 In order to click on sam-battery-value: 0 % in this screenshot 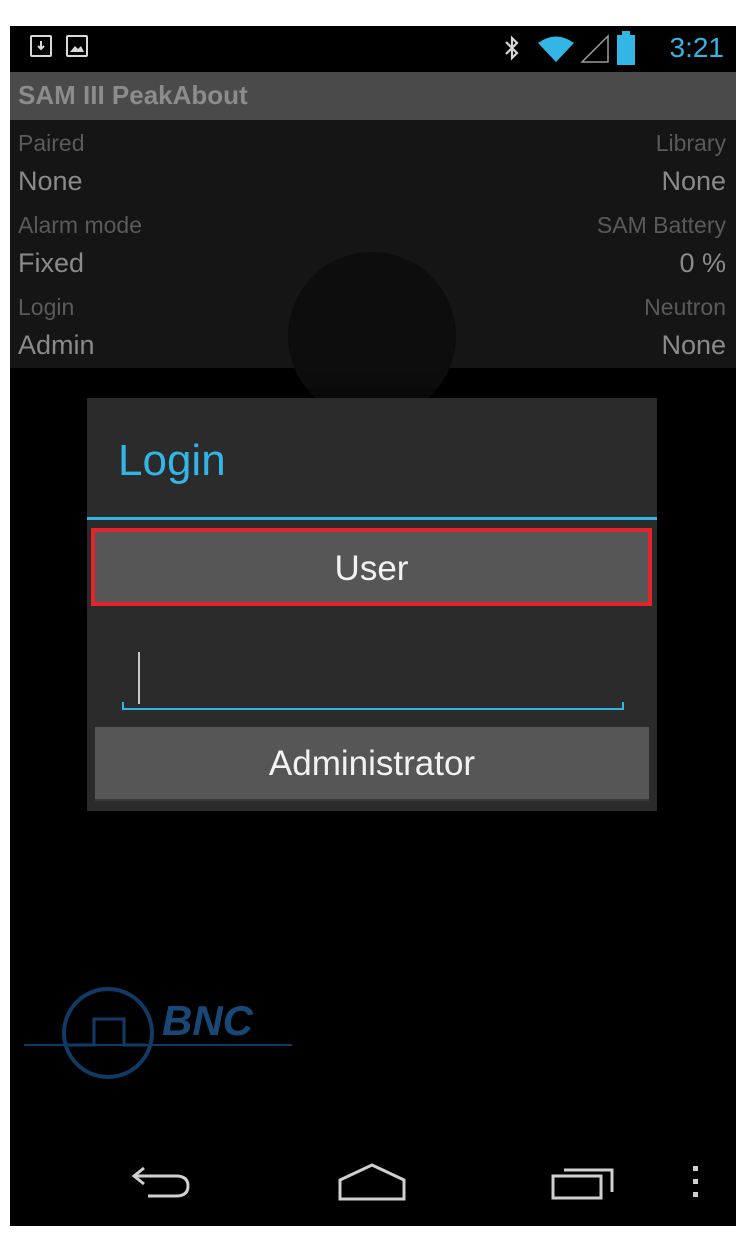, I will do `click(702, 263)`.